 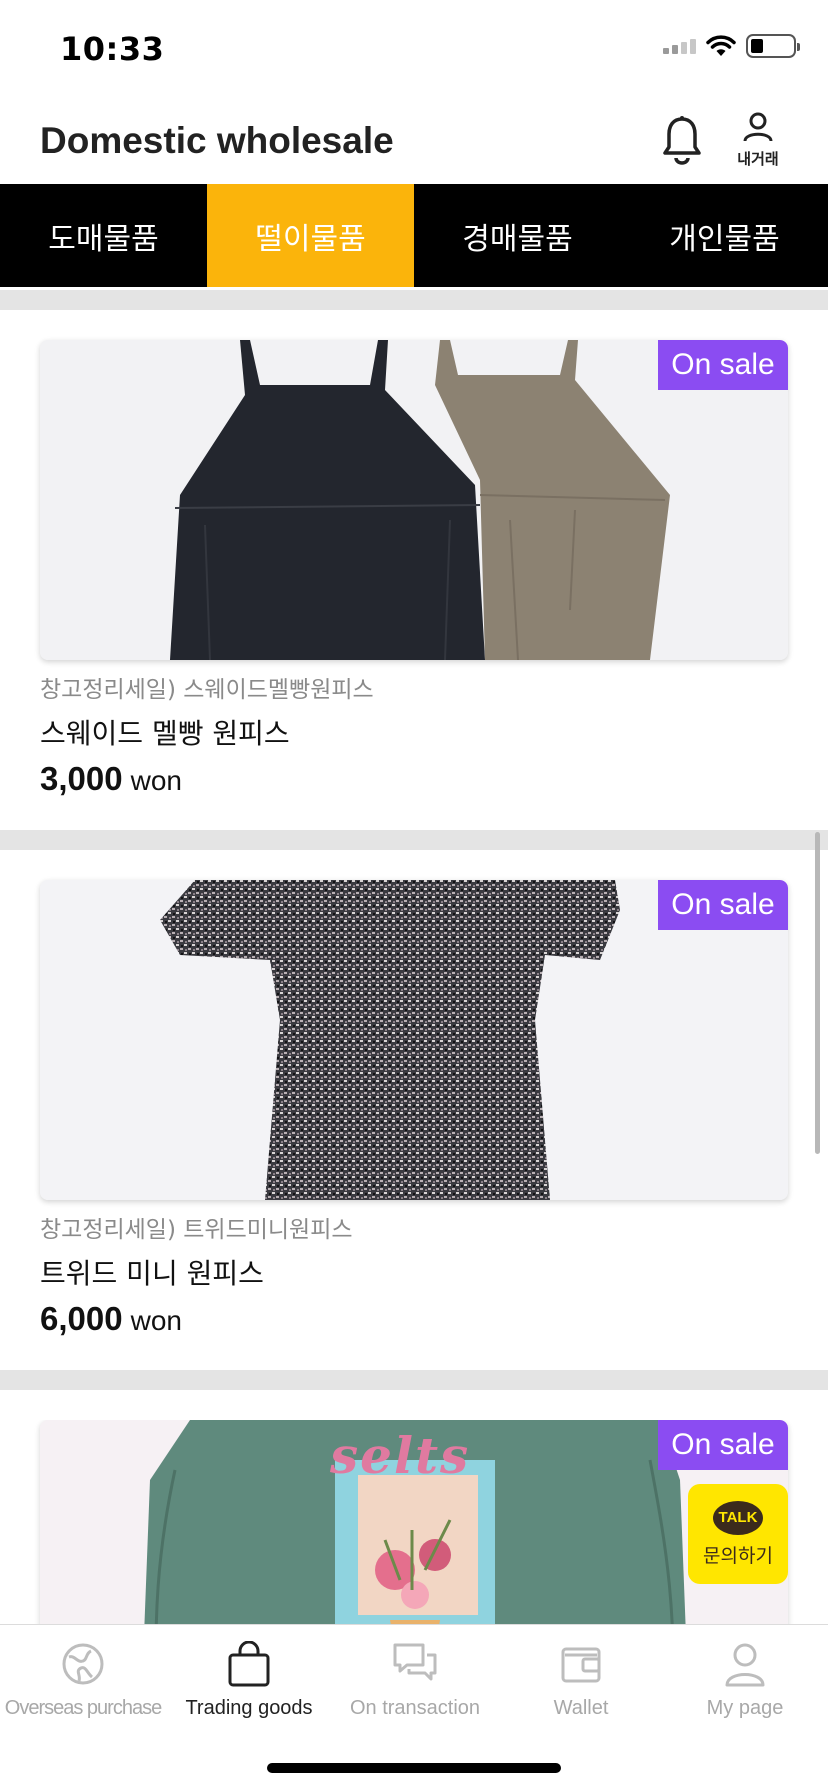 What do you see at coordinates (414, 1522) in the screenshot?
I see `product-image: selts On sale` at bounding box center [414, 1522].